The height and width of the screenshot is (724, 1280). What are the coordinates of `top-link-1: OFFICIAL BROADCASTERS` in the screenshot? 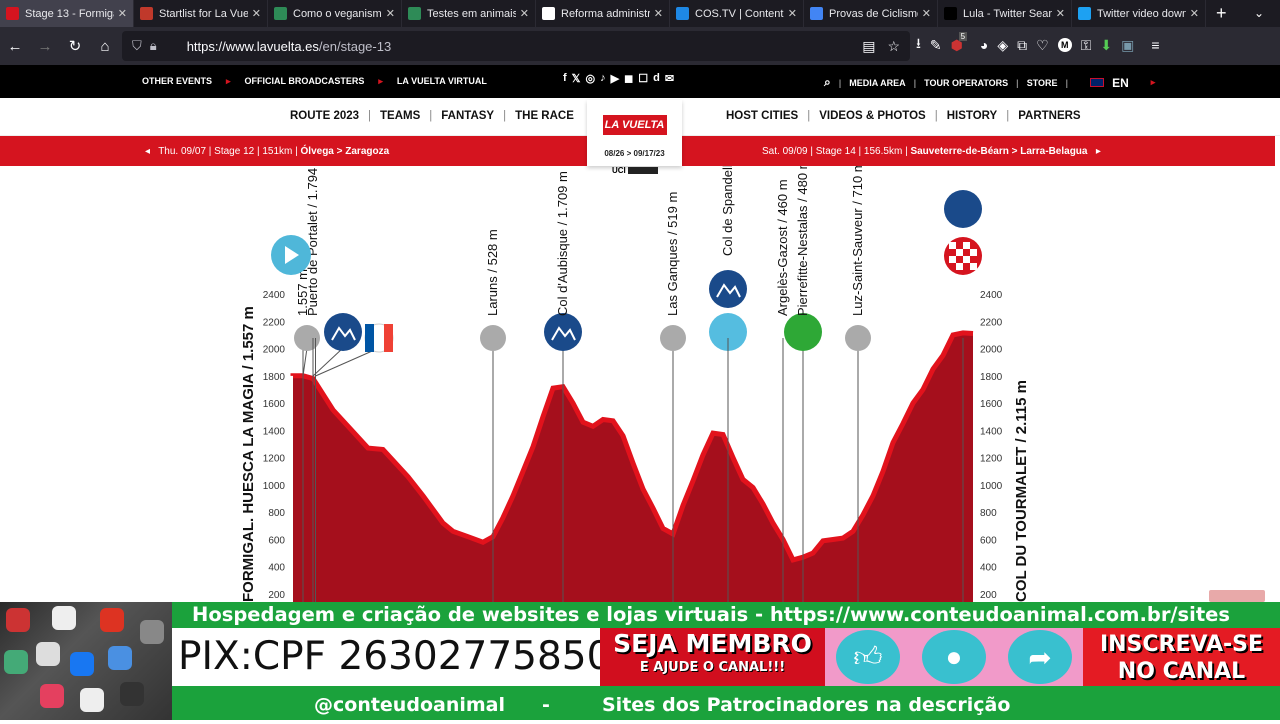 It's located at (305, 81).